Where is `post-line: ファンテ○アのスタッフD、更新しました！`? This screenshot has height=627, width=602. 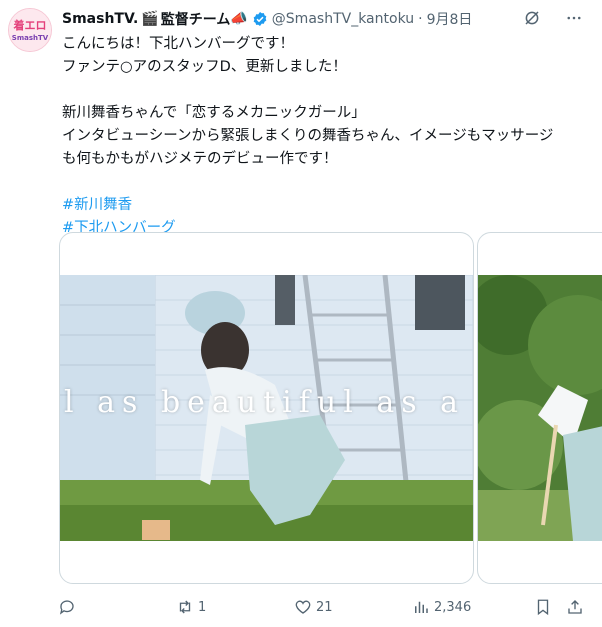 post-line: ファンテ○アのスタッフD、更新しました！ is located at coordinates (204, 67).